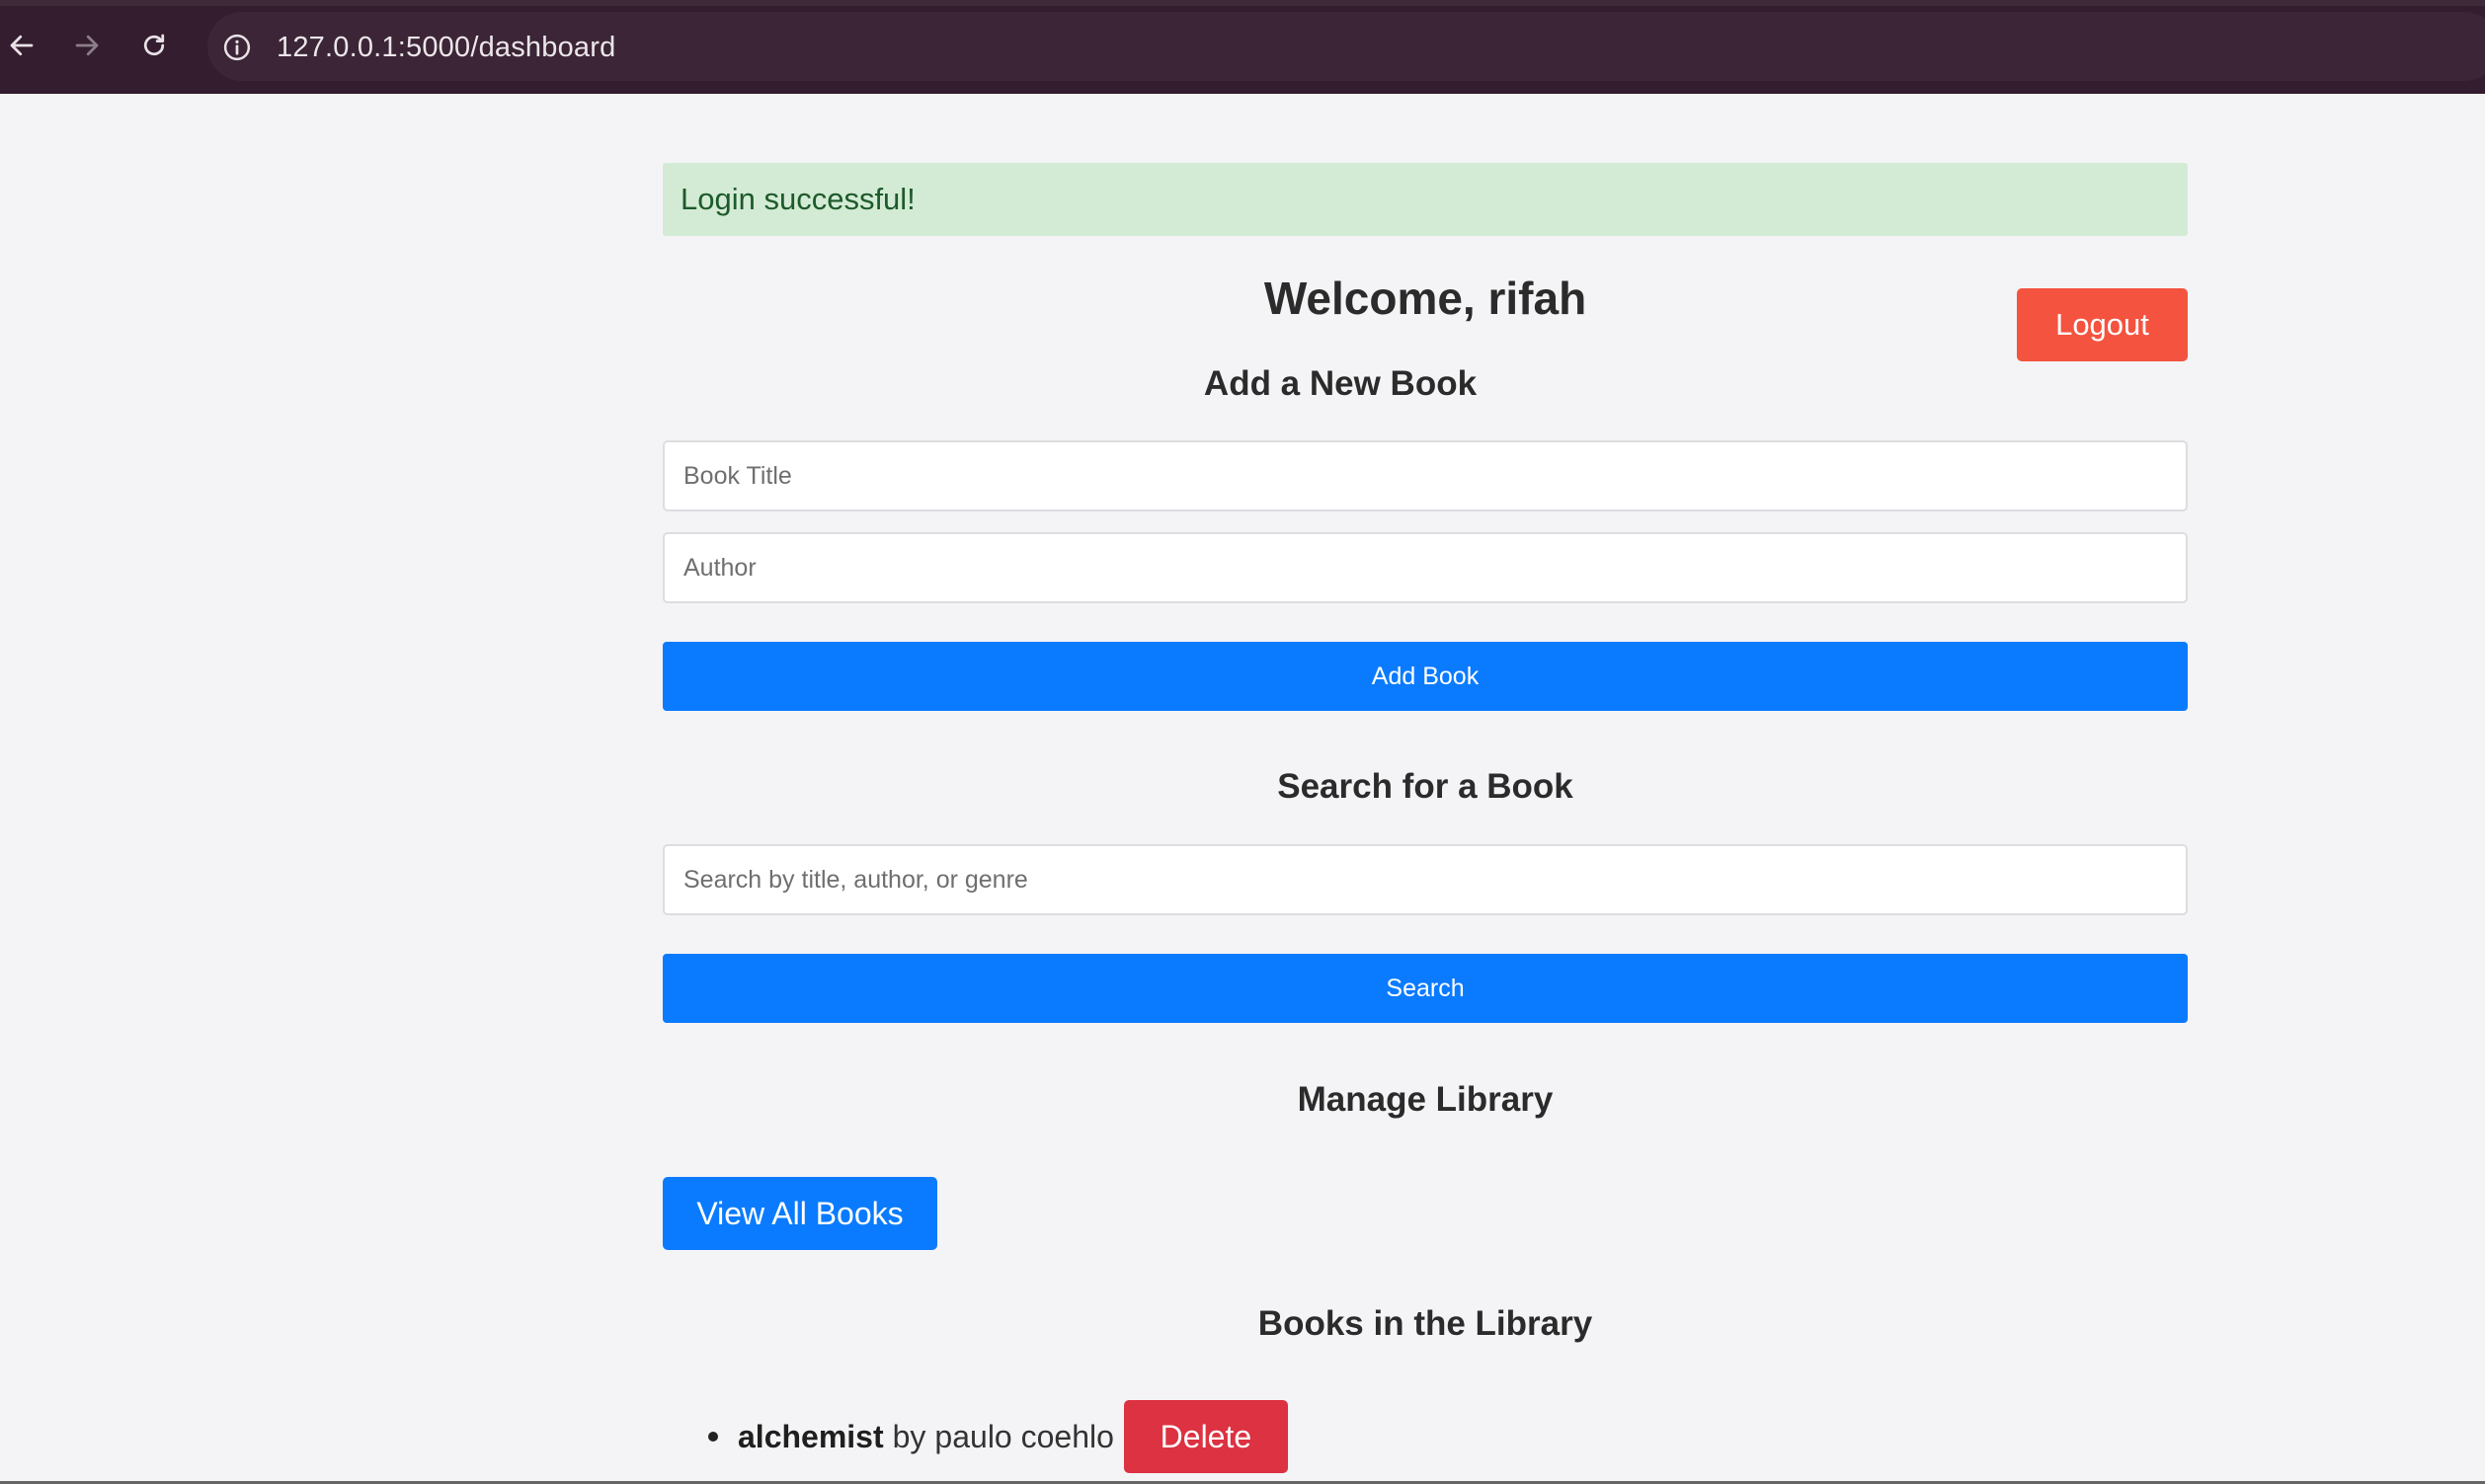 The height and width of the screenshot is (1484, 2485). Describe the element at coordinates (1425, 476) in the screenshot. I see `book-title-input` at that location.